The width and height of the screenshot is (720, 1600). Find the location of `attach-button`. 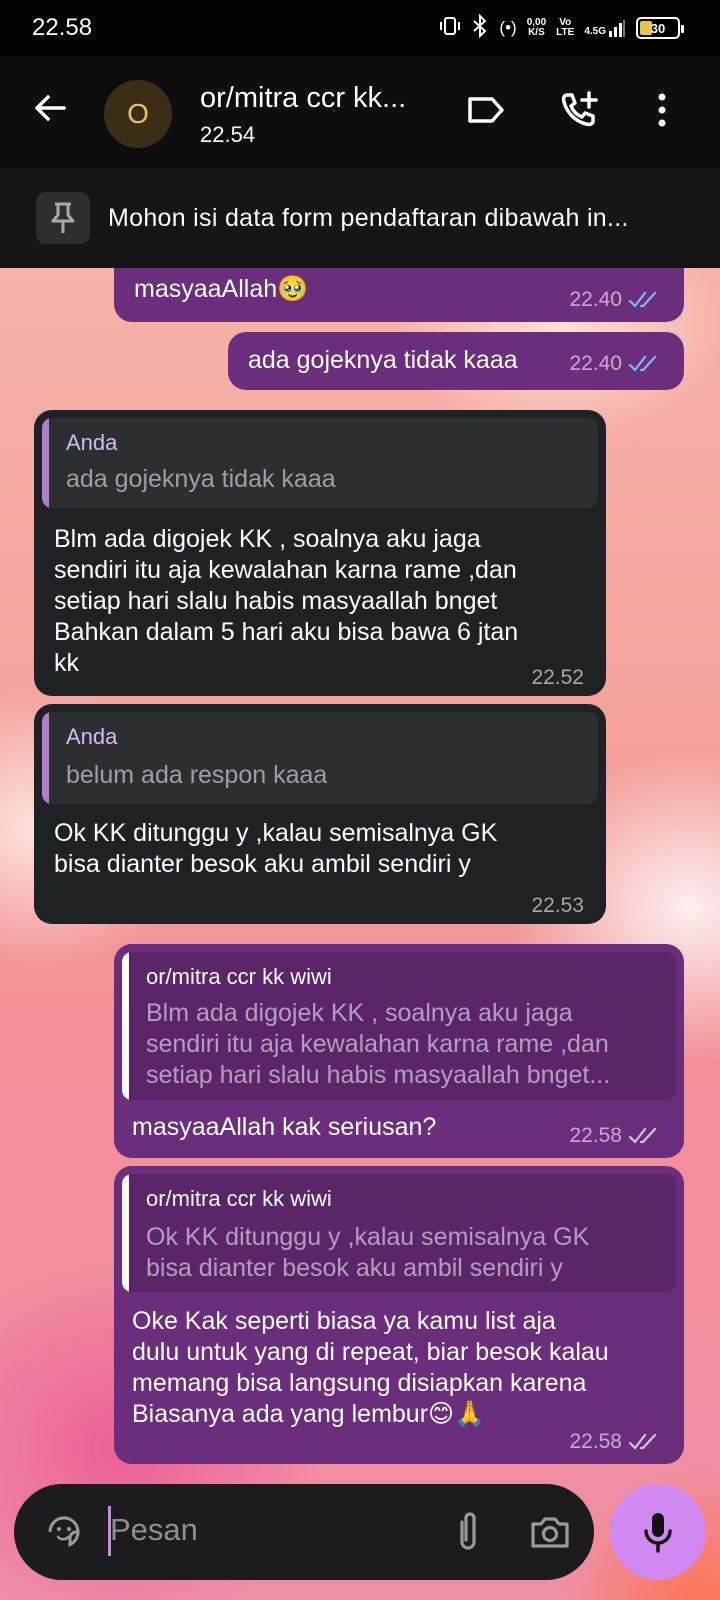

attach-button is located at coordinates (468, 1532).